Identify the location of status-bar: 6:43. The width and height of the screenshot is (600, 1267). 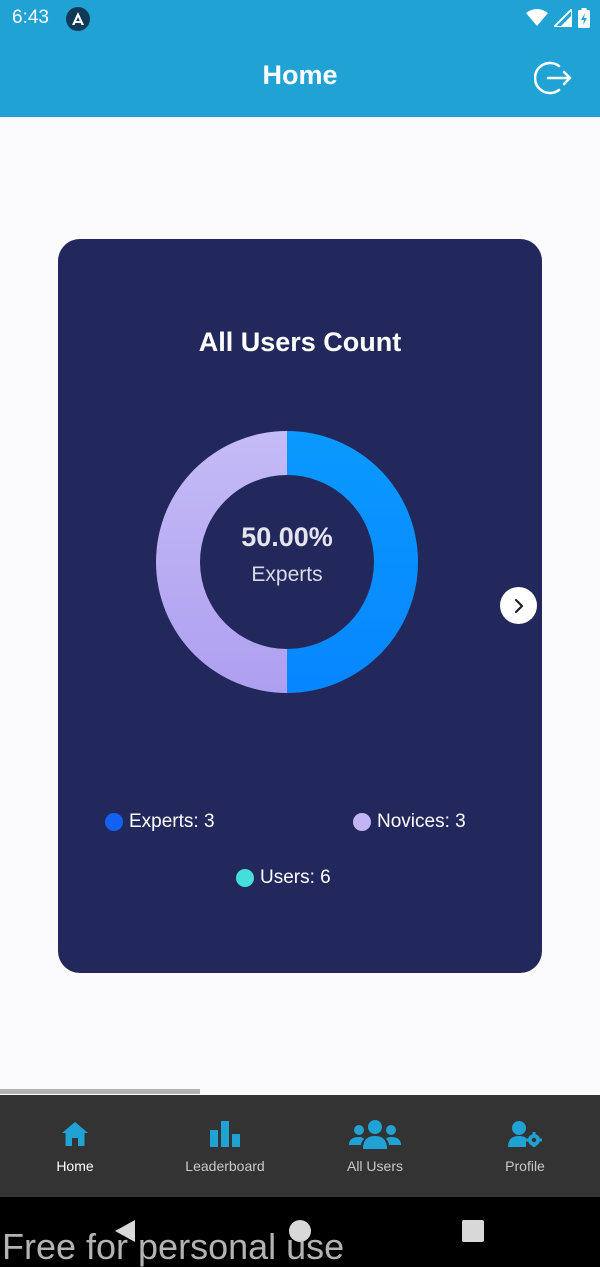
(300, 18).